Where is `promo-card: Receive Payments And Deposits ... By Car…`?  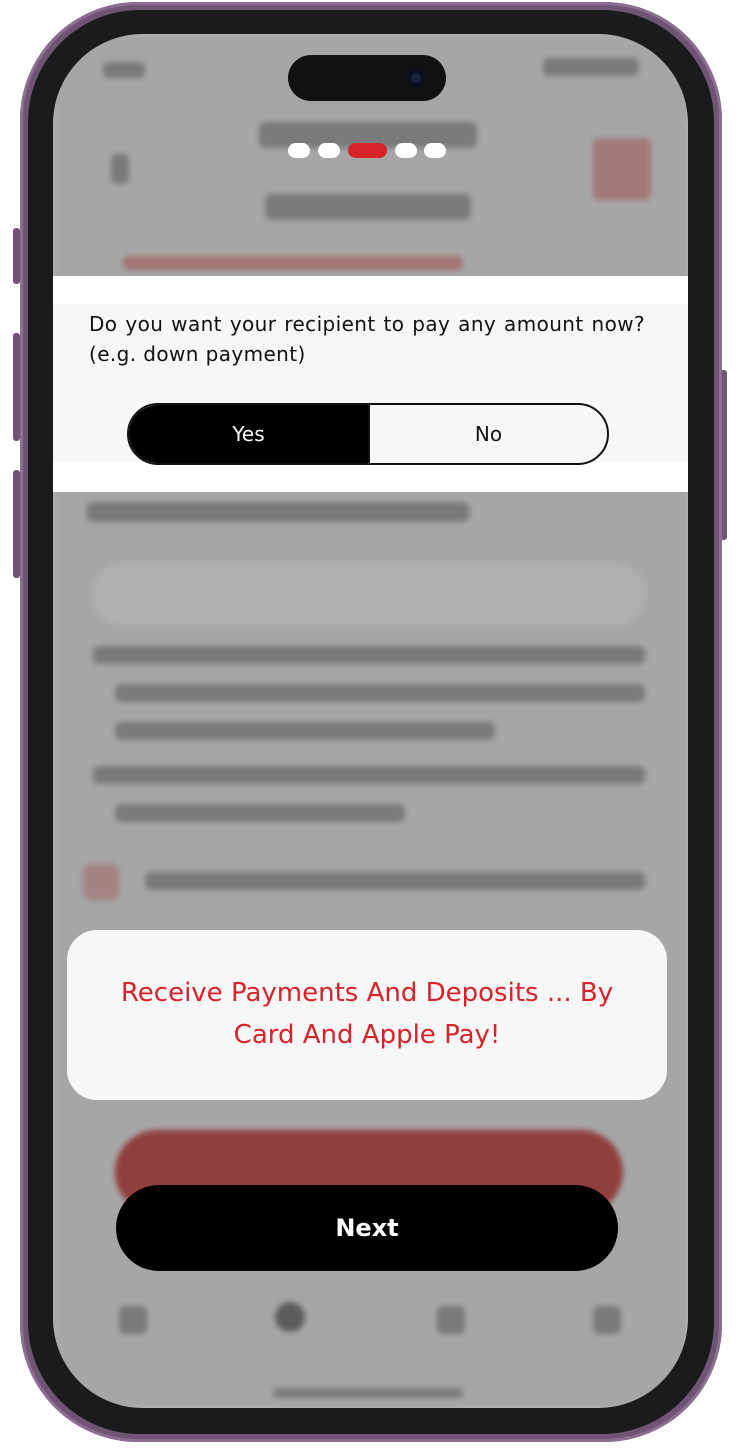 promo-card: Receive Payments And Deposits ... By Car… is located at coordinates (367, 1015).